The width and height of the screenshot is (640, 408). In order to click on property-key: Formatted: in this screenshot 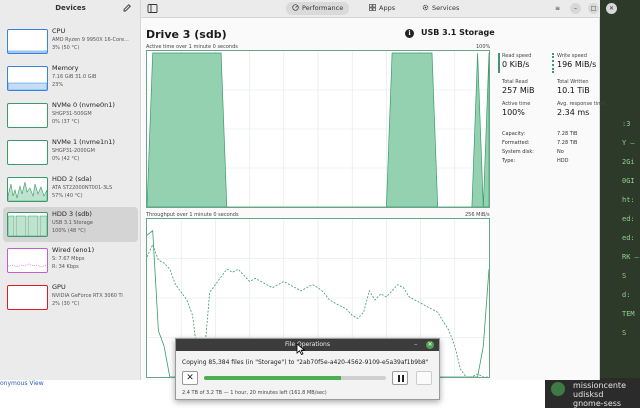, I will do `click(516, 143)`.